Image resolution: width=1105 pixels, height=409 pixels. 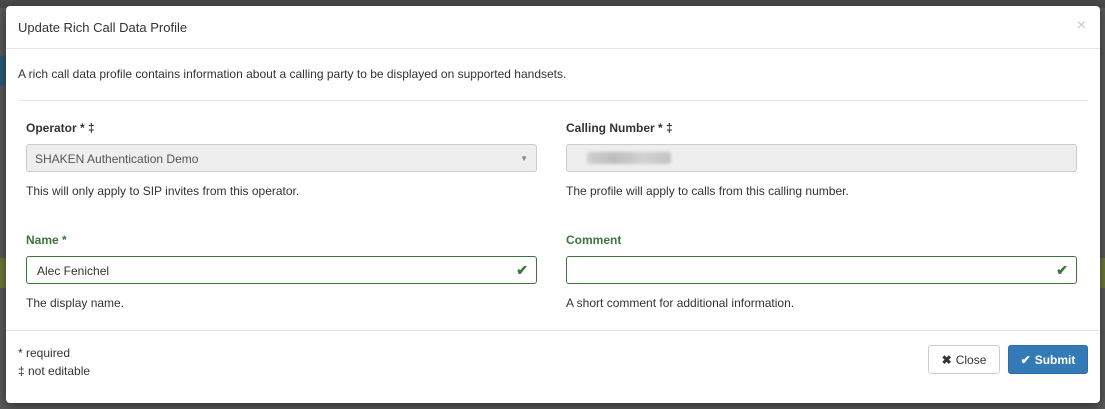 What do you see at coordinates (553, 330) in the screenshot?
I see `modal-footer-divider` at bounding box center [553, 330].